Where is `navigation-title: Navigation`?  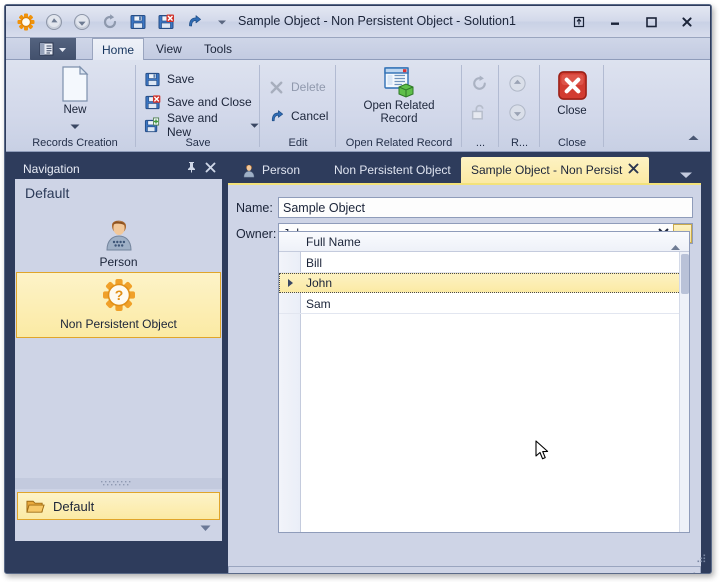
navigation-title: Navigation is located at coordinates (51, 168).